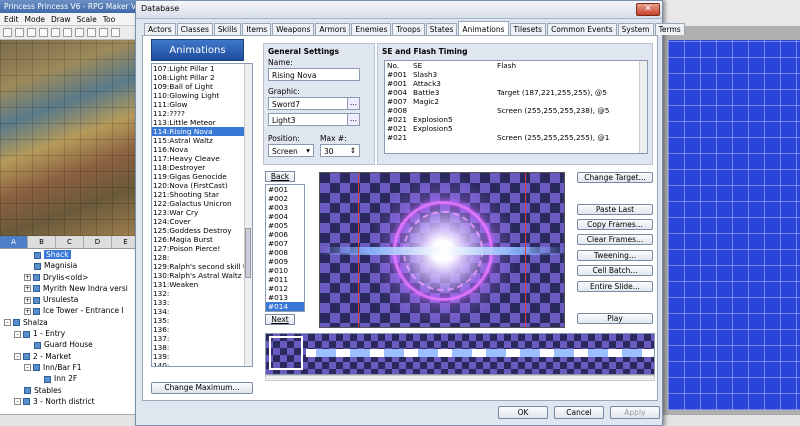  I want to click on copy-icon, so click(55, 32).